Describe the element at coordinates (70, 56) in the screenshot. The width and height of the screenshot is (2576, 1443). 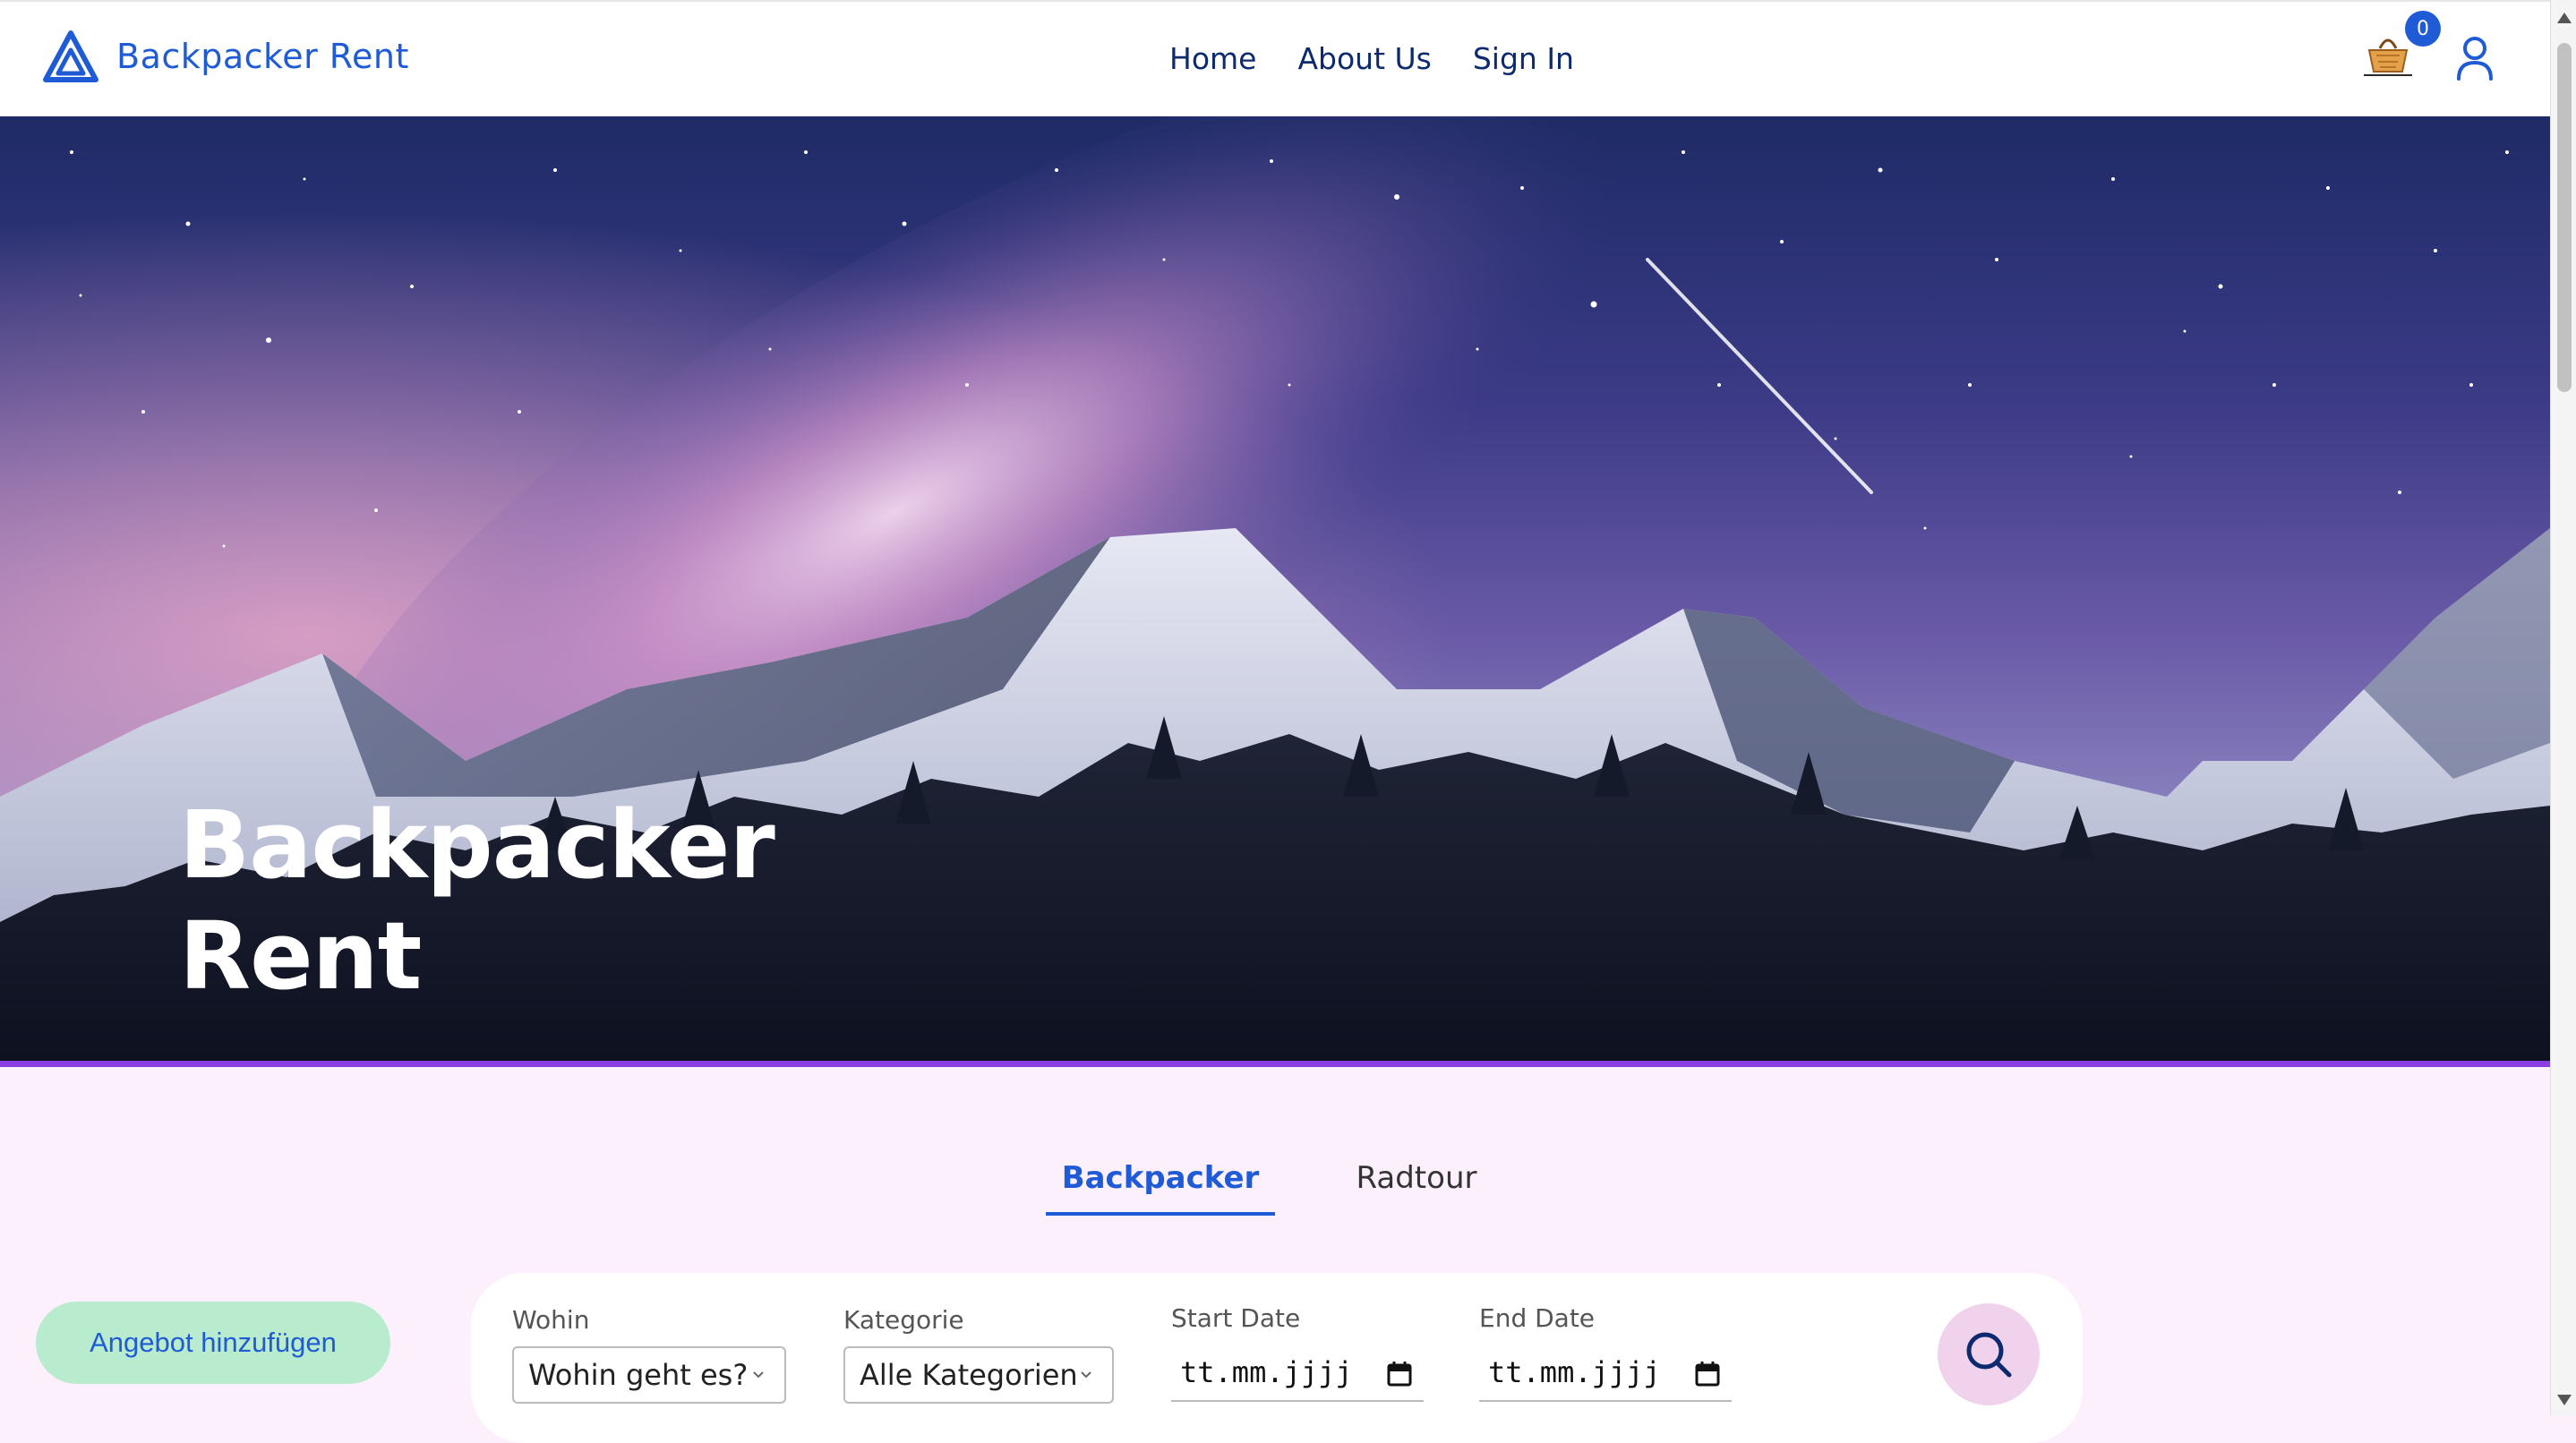
I see `triangle-logo-icon` at that location.